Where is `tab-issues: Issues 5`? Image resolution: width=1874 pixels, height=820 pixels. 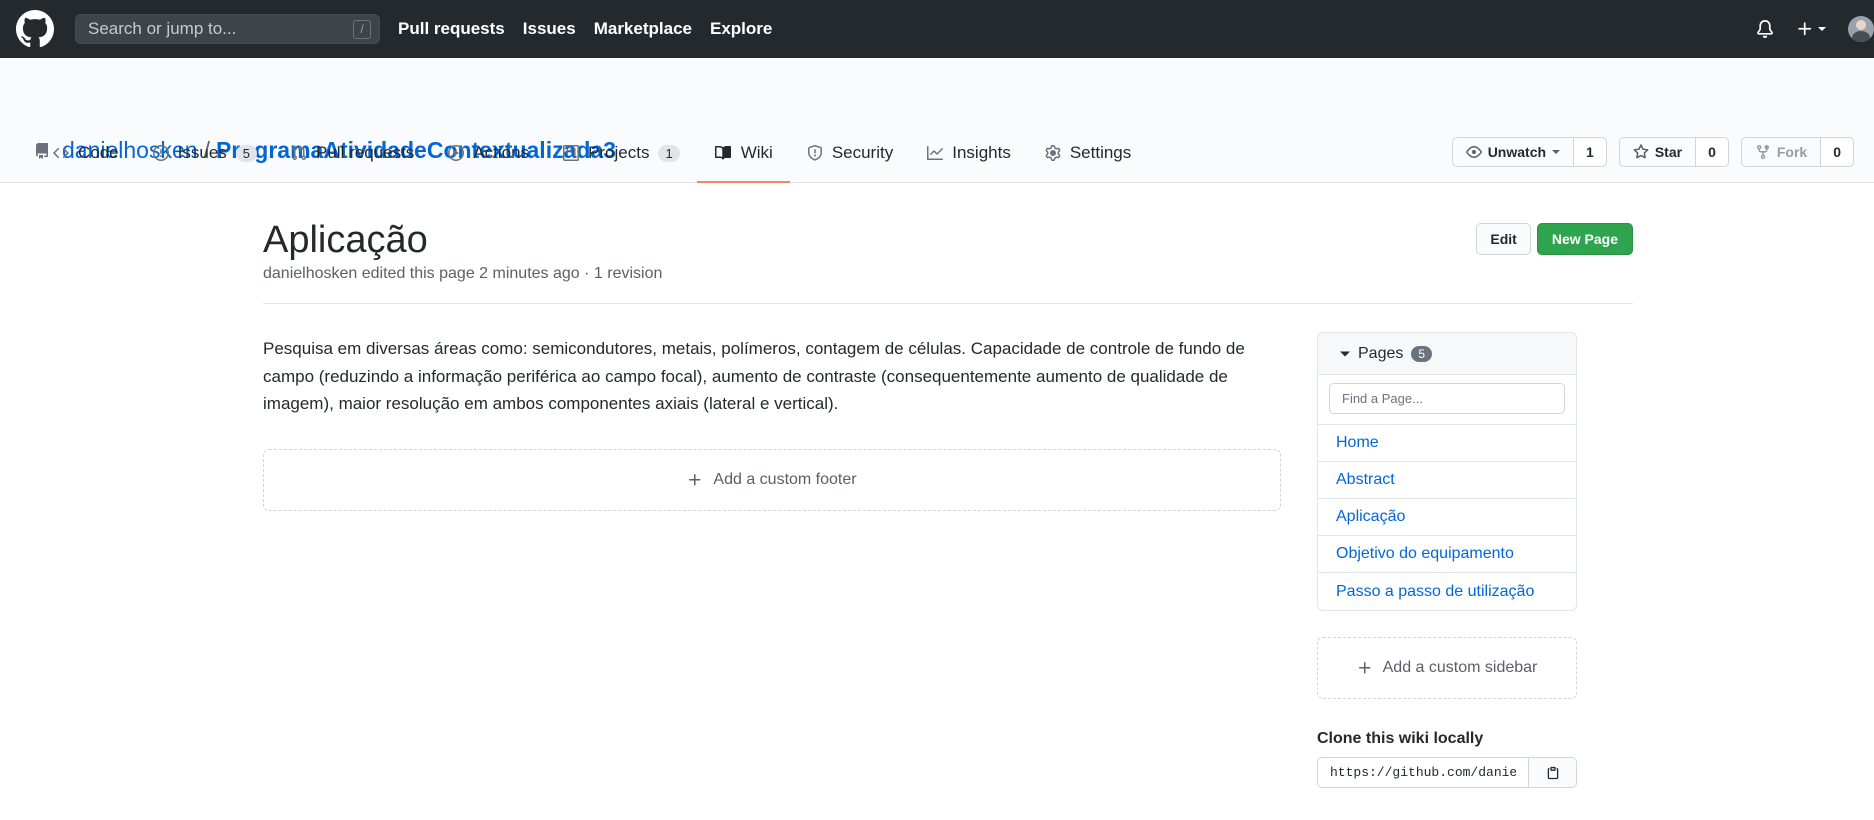
tab-issues: Issues 5 is located at coordinates (205, 153).